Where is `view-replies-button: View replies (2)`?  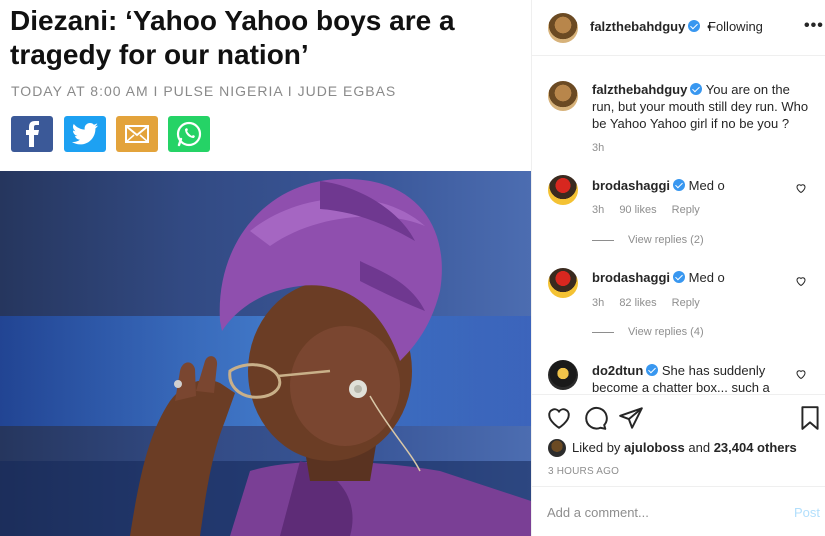 view-replies-button: View replies (2) is located at coordinates (648, 240).